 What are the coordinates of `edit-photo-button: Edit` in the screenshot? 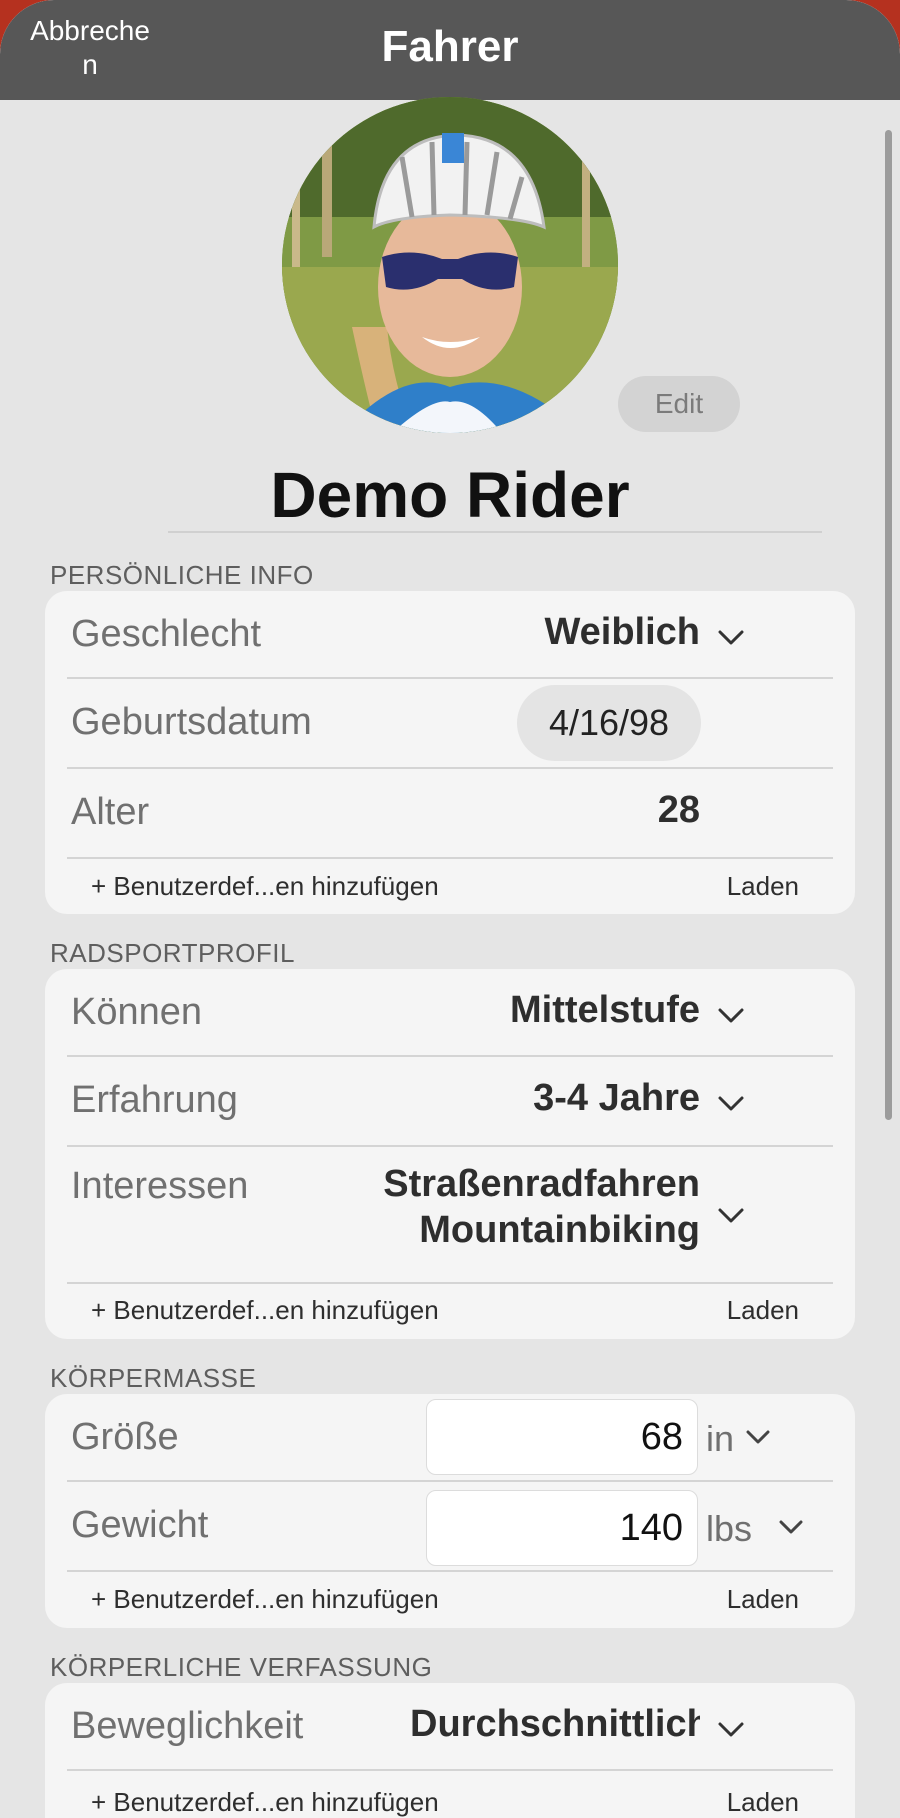 It's located at (679, 404).